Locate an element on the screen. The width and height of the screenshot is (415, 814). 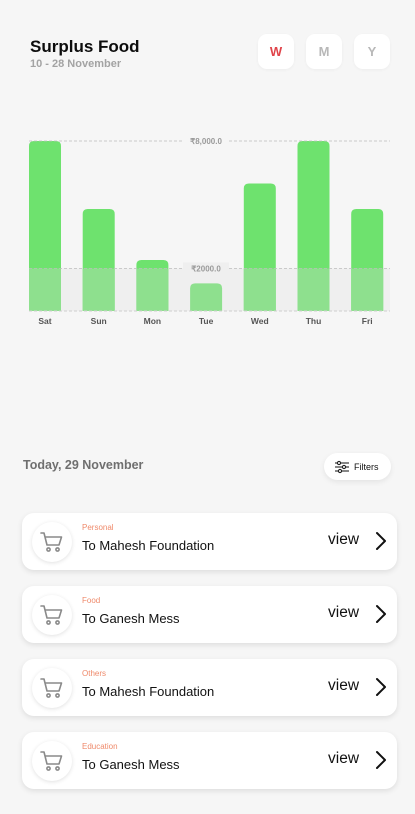
donation-card-1: Personal To Mahesh Foundation view is located at coordinates (209, 541).